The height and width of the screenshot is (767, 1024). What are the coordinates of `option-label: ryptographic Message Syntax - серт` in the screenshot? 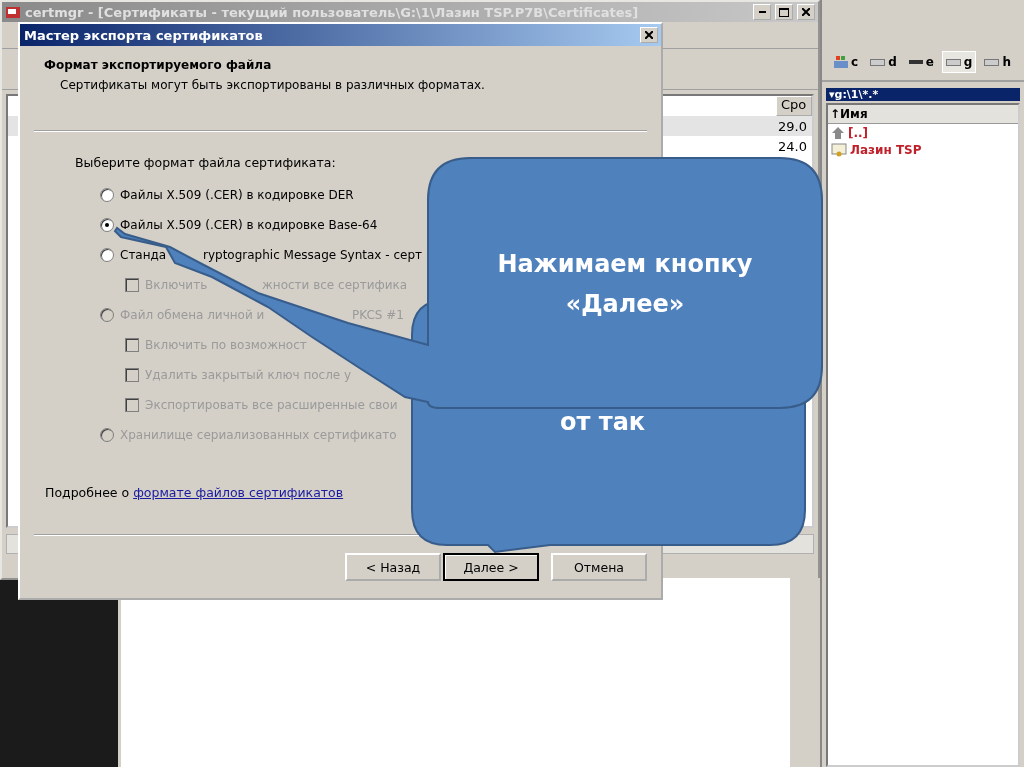 It's located at (312, 255).